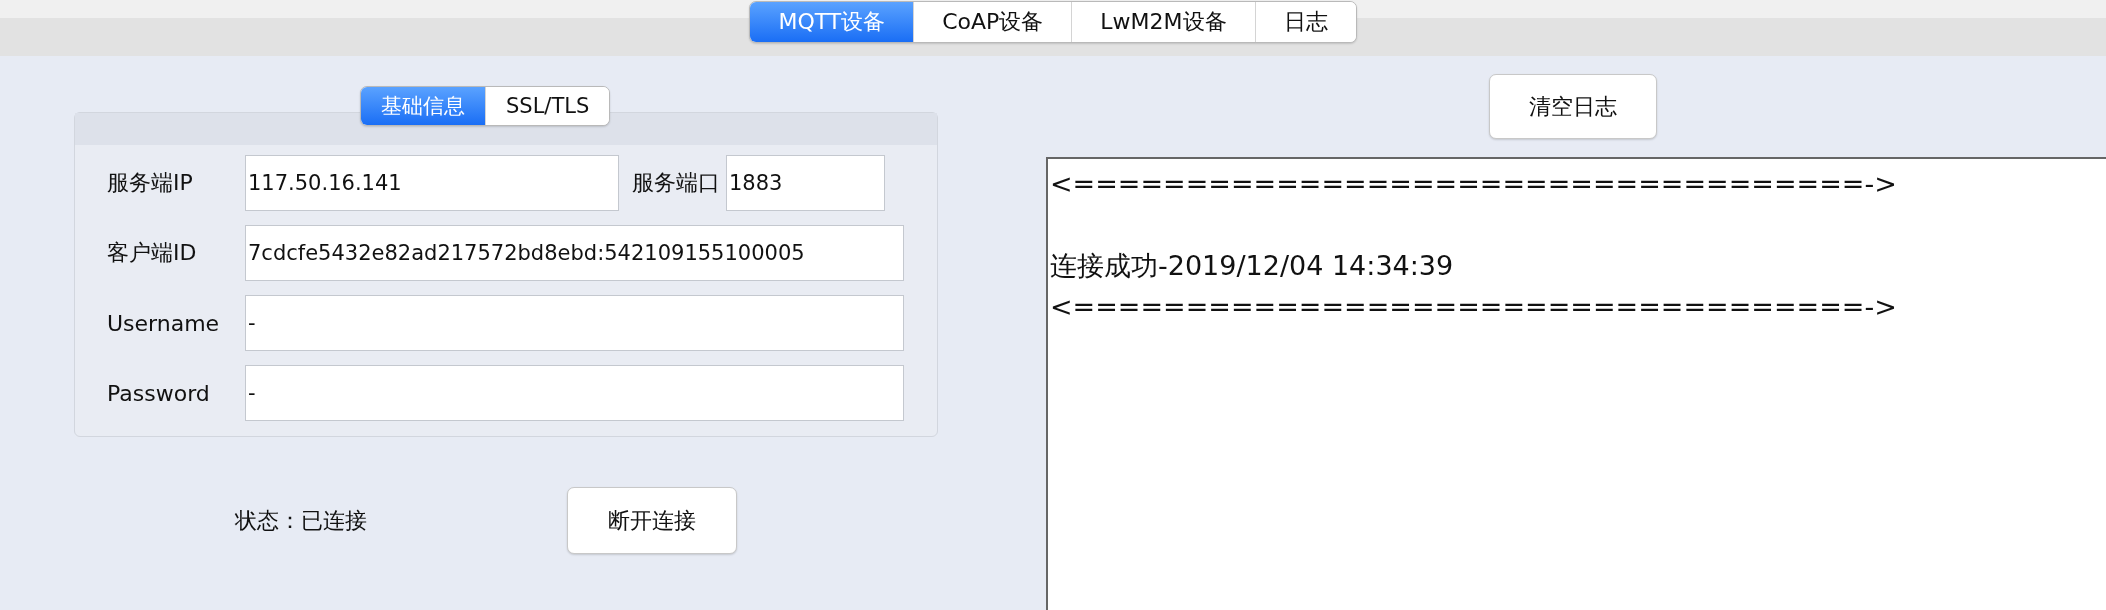 The height and width of the screenshot is (610, 2106). Describe the element at coordinates (652, 520) in the screenshot. I see `disconnect-button: 断开连接` at that location.